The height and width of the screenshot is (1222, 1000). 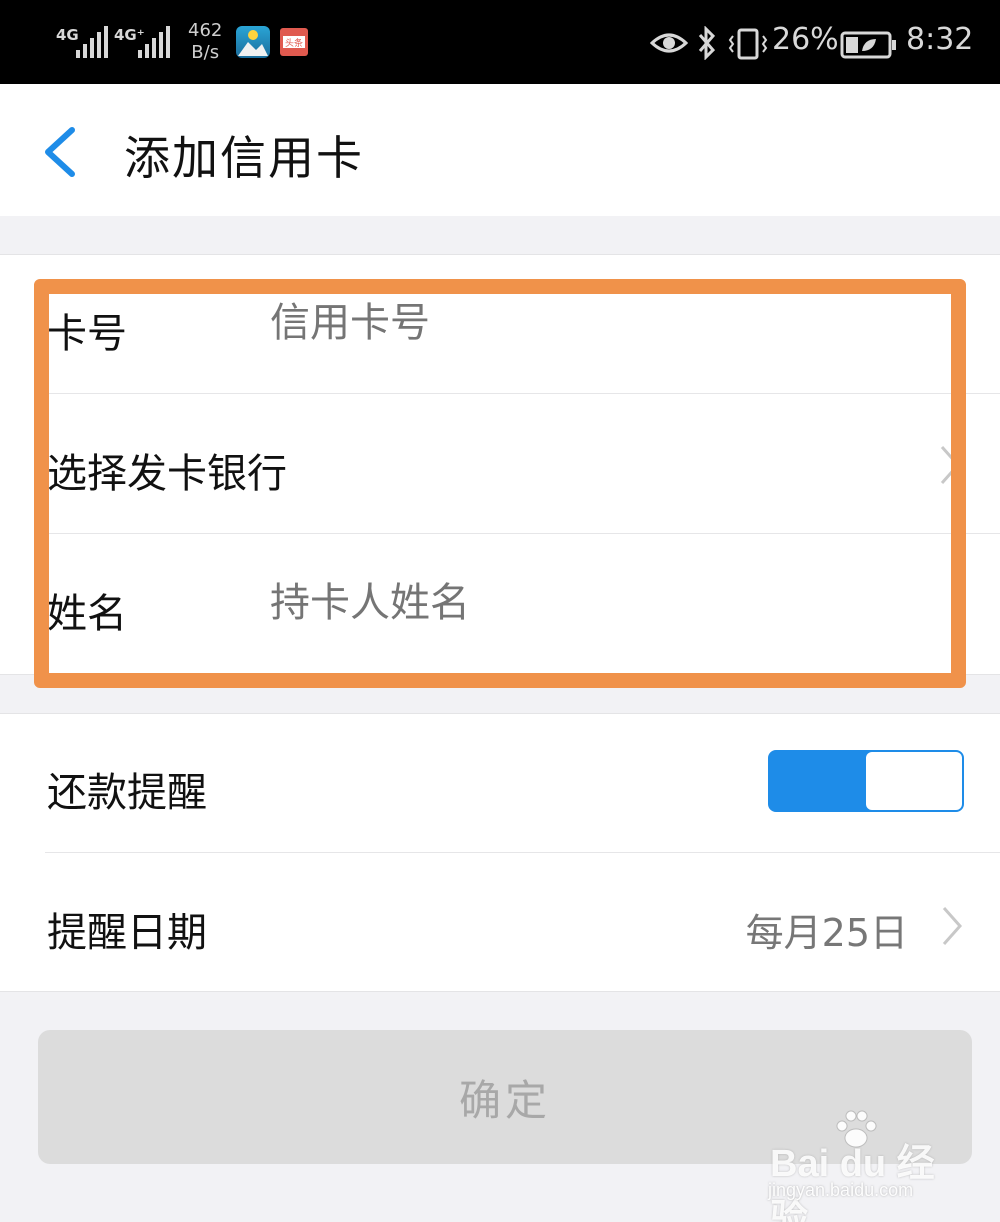 I want to click on battery-percent: 26%, so click(x=805, y=39).